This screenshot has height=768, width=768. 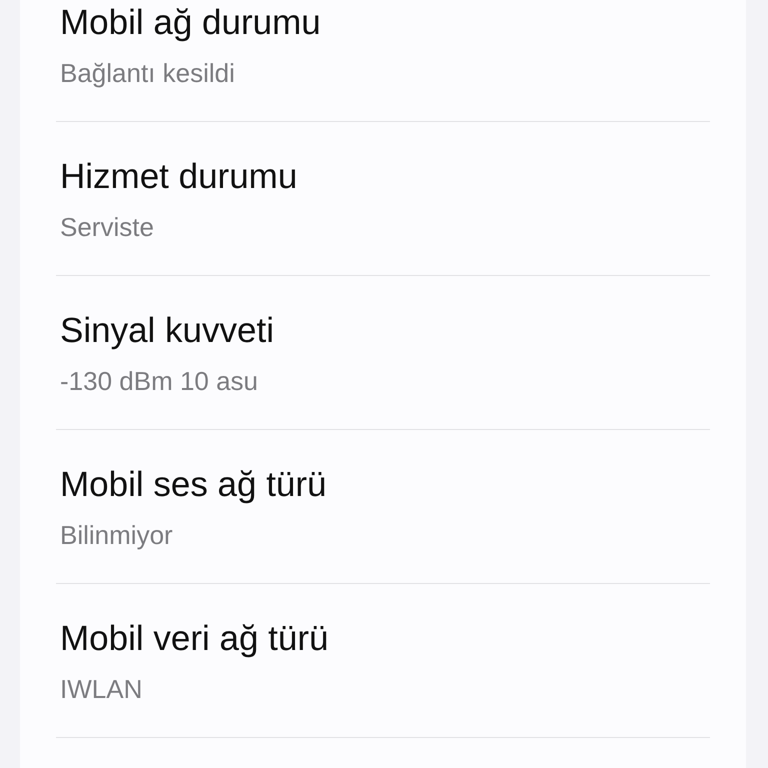 What do you see at coordinates (107, 227) in the screenshot?
I see `setting-value: Serviste` at bounding box center [107, 227].